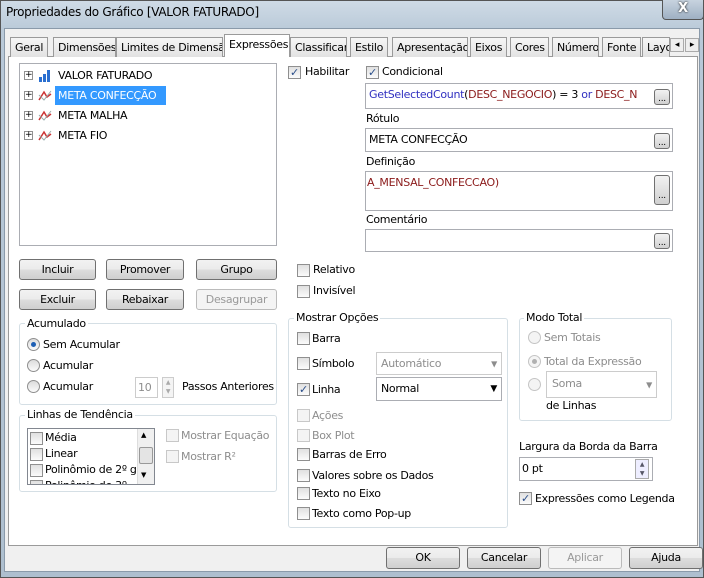 This screenshot has height=578, width=704. I want to click on rotulo-input: META CONFECÇÃO, so click(519, 140).